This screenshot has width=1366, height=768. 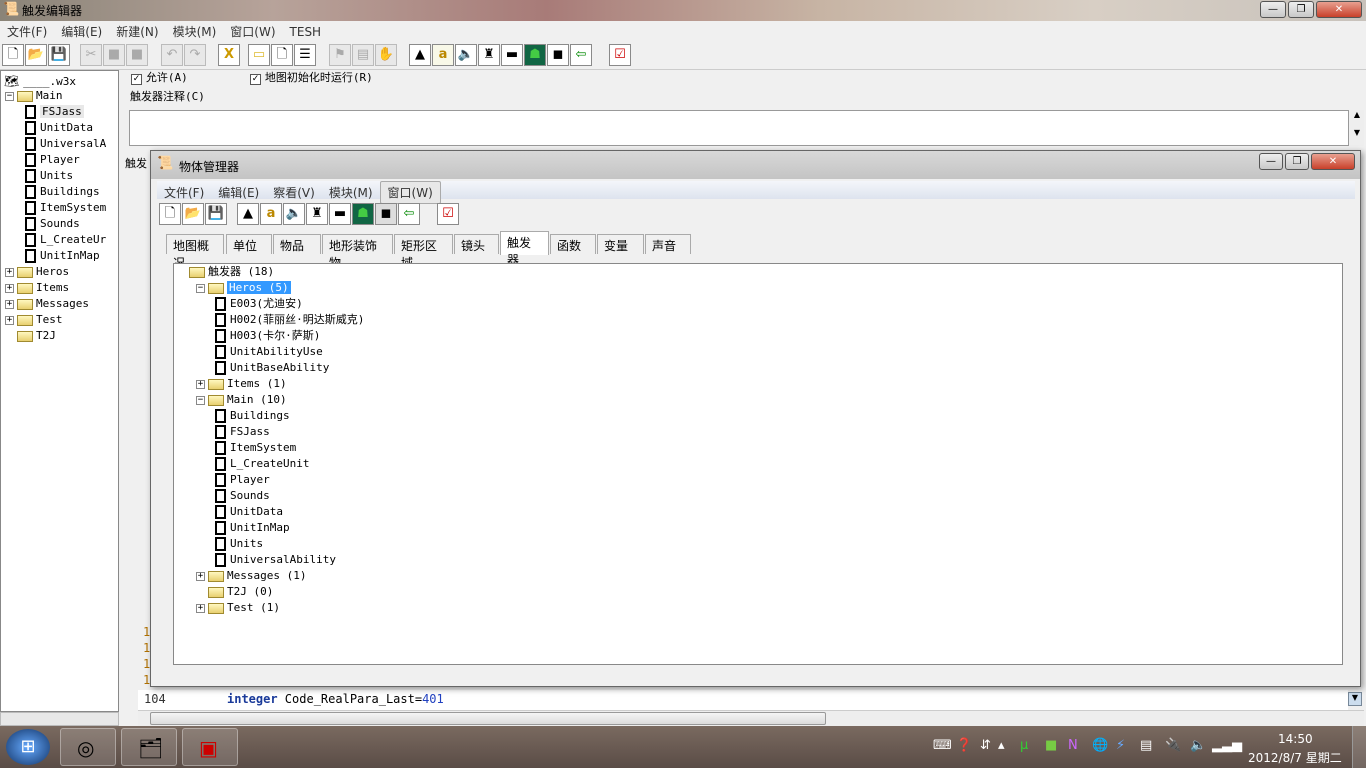 I want to click on tree-folder: + Items (1), so click(x=241, y=384).